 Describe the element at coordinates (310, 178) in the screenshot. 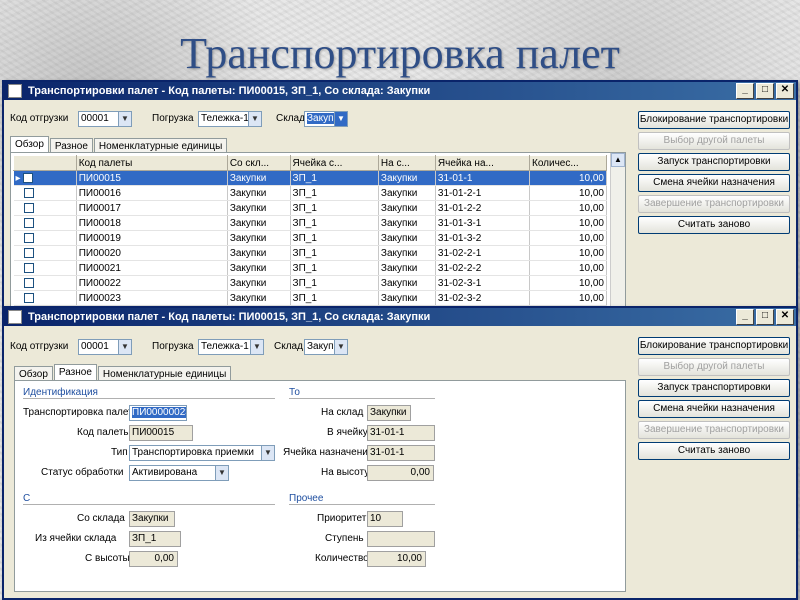

I see `table-row: ▸ ПИ00015 Закупки ЗП_1 Закупки 31-01-1 10,00` at that location.